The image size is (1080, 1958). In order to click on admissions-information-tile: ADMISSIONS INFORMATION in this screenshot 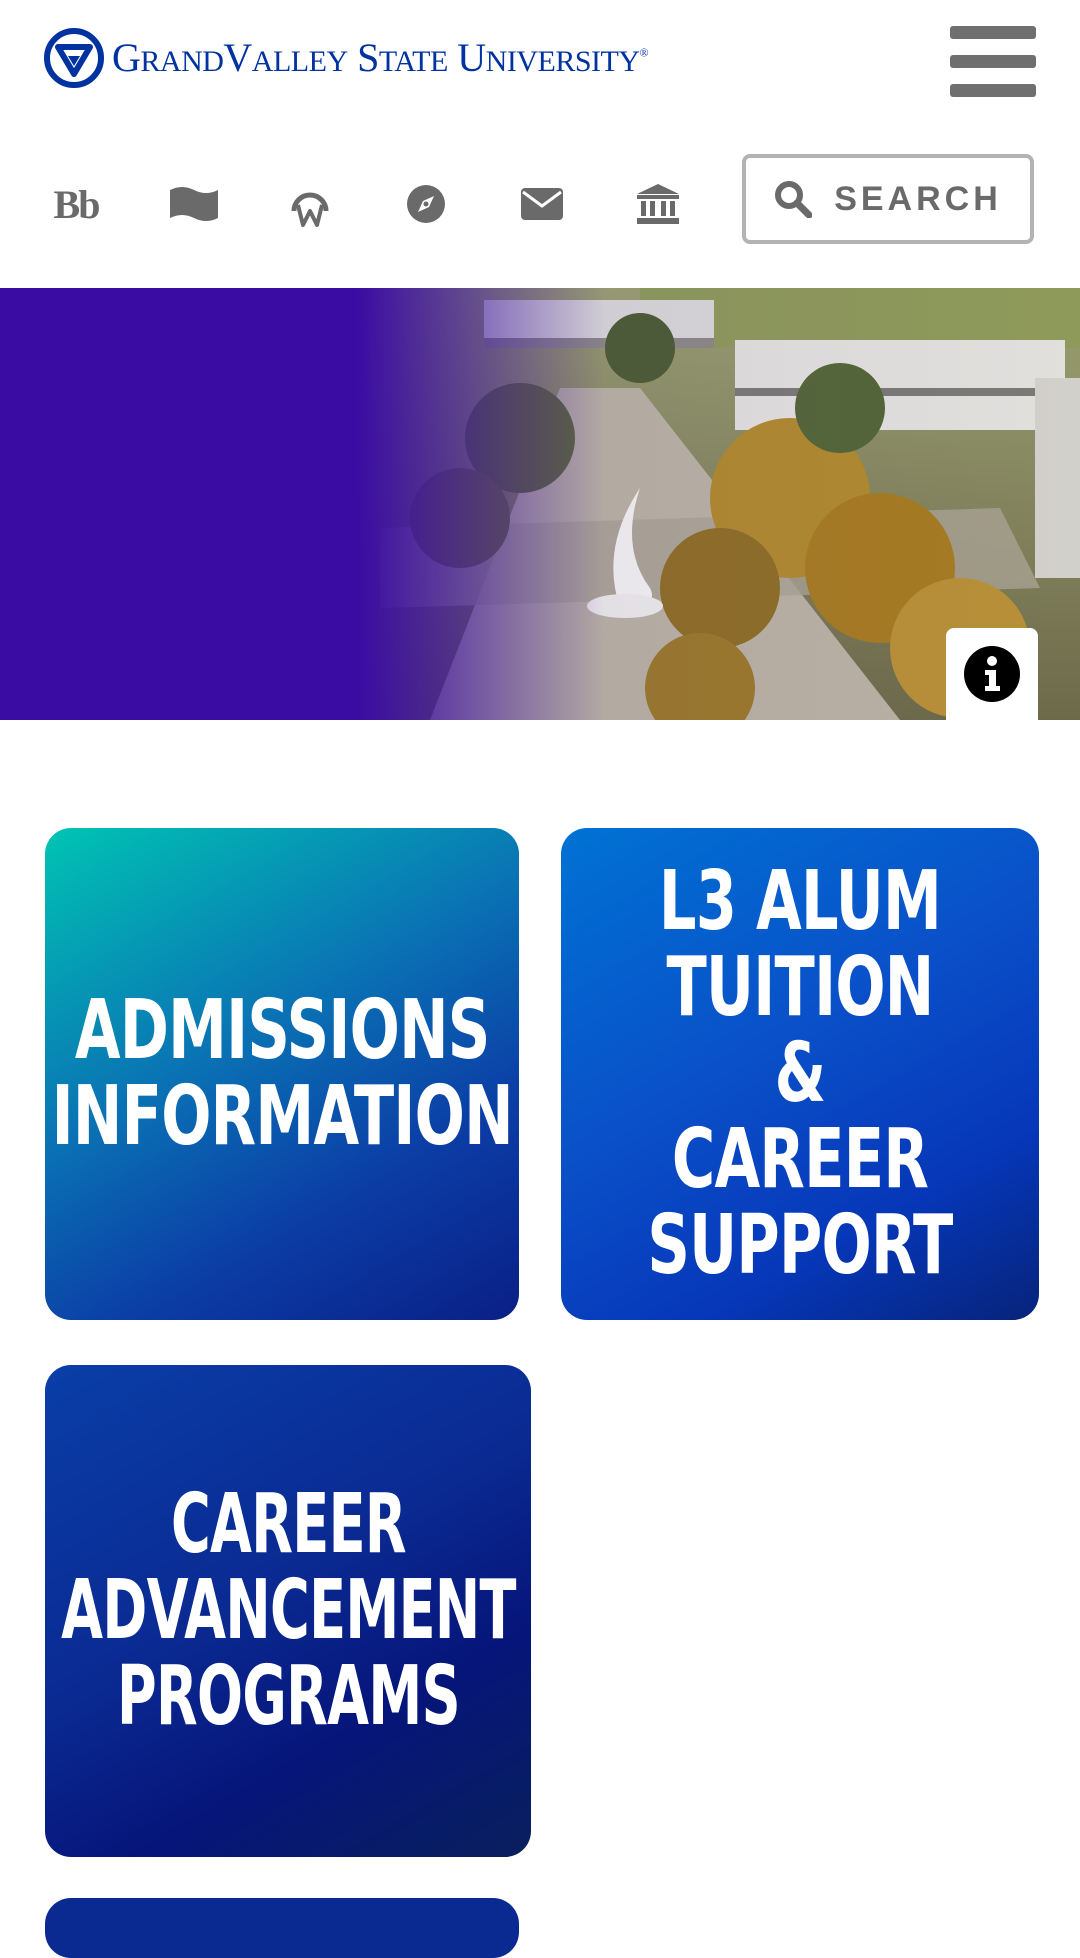, I will do `click(282, 1074)`.